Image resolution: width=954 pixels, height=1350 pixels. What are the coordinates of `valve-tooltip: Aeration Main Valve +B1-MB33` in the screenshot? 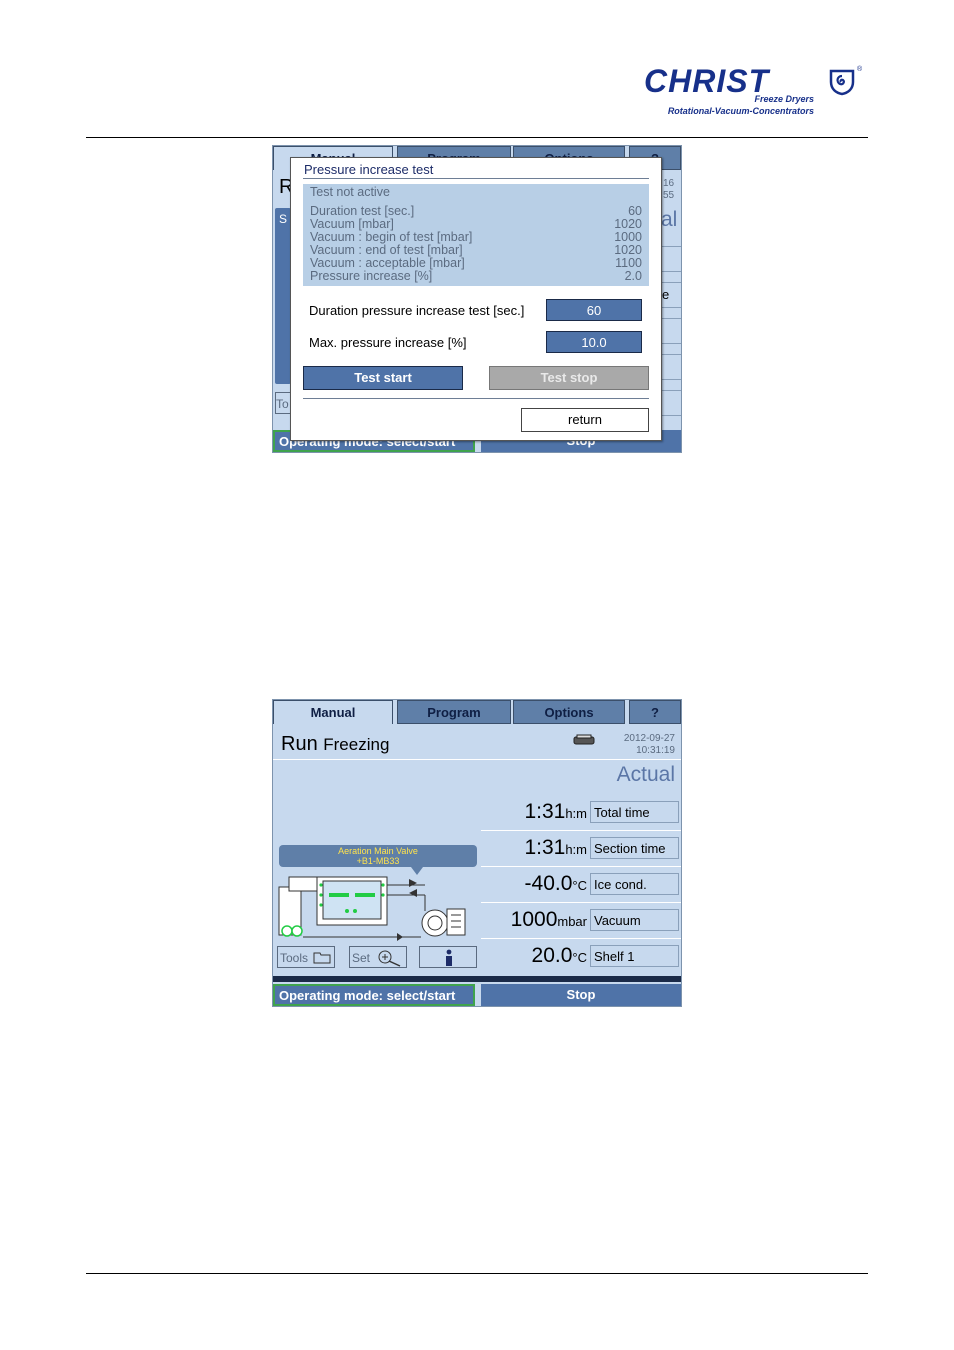 It's located at (378, 856).